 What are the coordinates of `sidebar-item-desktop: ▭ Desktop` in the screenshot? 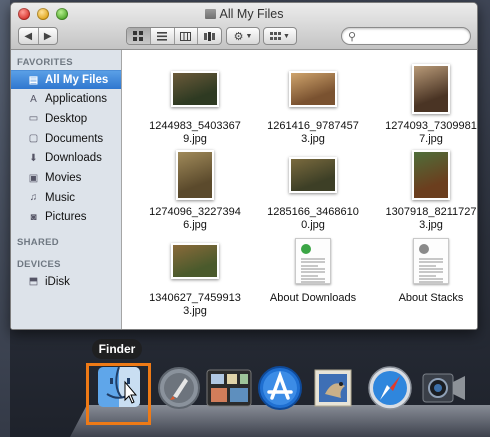 It's located at (66, 118).